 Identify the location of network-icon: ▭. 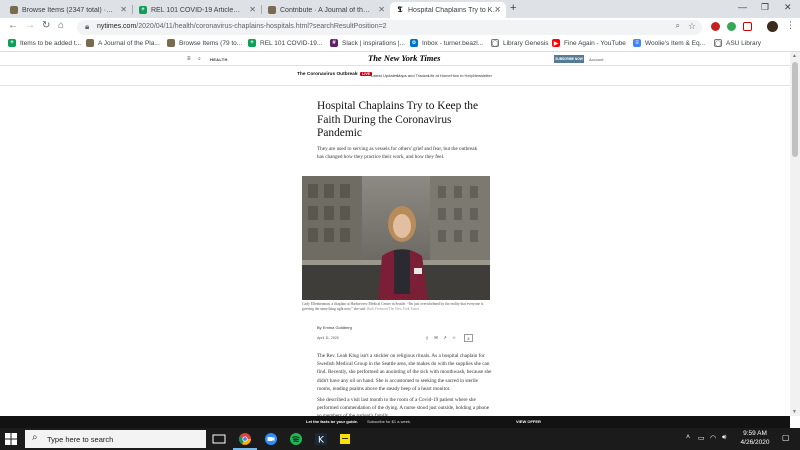
(701, 438).